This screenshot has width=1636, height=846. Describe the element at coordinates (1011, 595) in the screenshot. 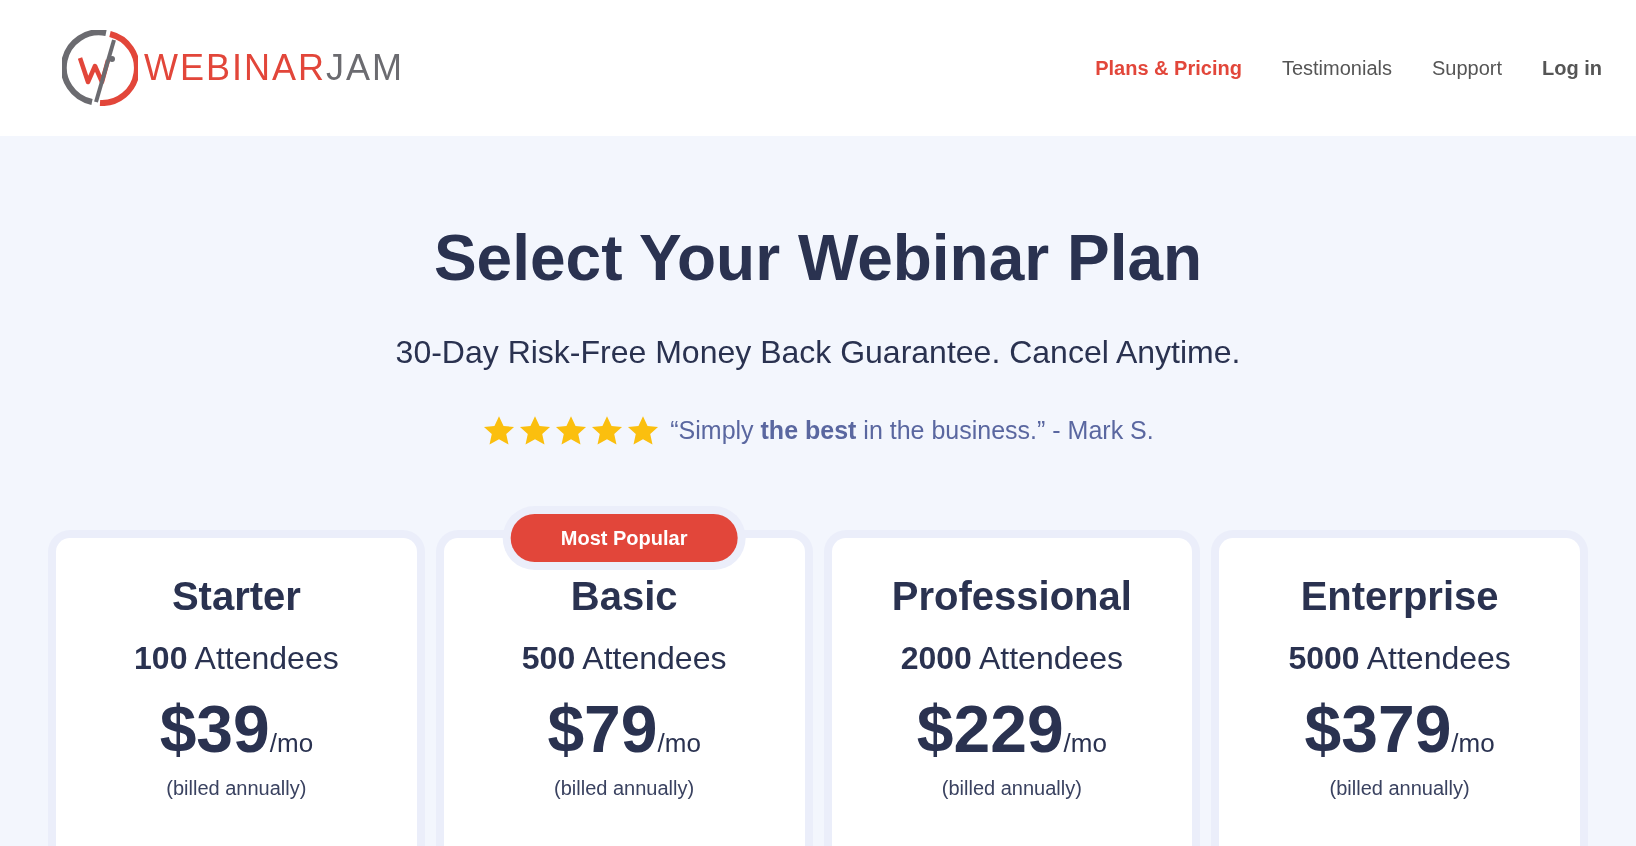

I see `plan-name: Professional` at that location.